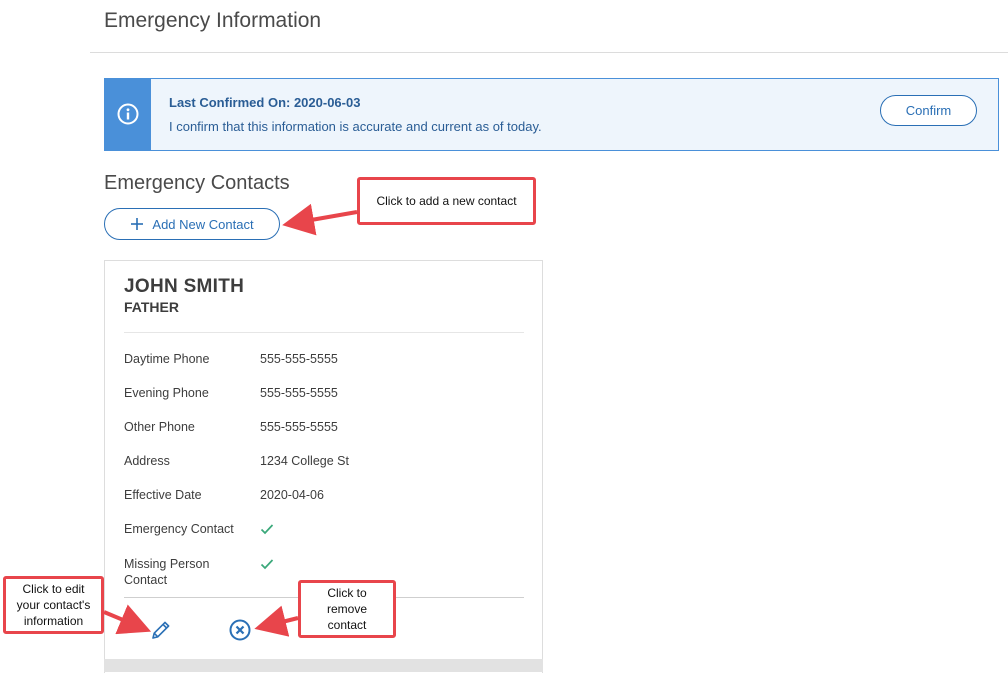  What do you see at coordinates (304, 461) in the screenshot?
I see `field-value: 1234 College St` at bounding box center [304, 461].